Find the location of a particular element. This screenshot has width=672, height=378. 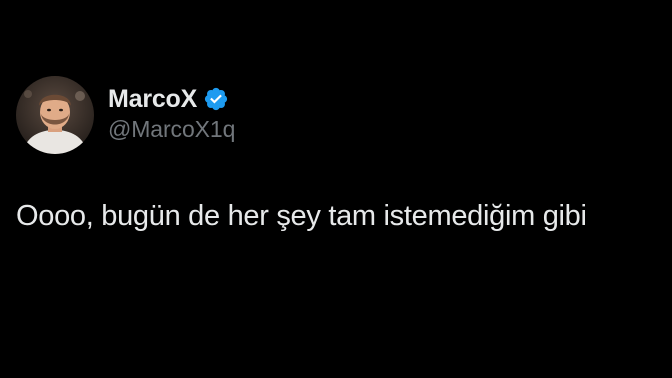

author-name-row: MarcoX is located at coordinates (168, 99).